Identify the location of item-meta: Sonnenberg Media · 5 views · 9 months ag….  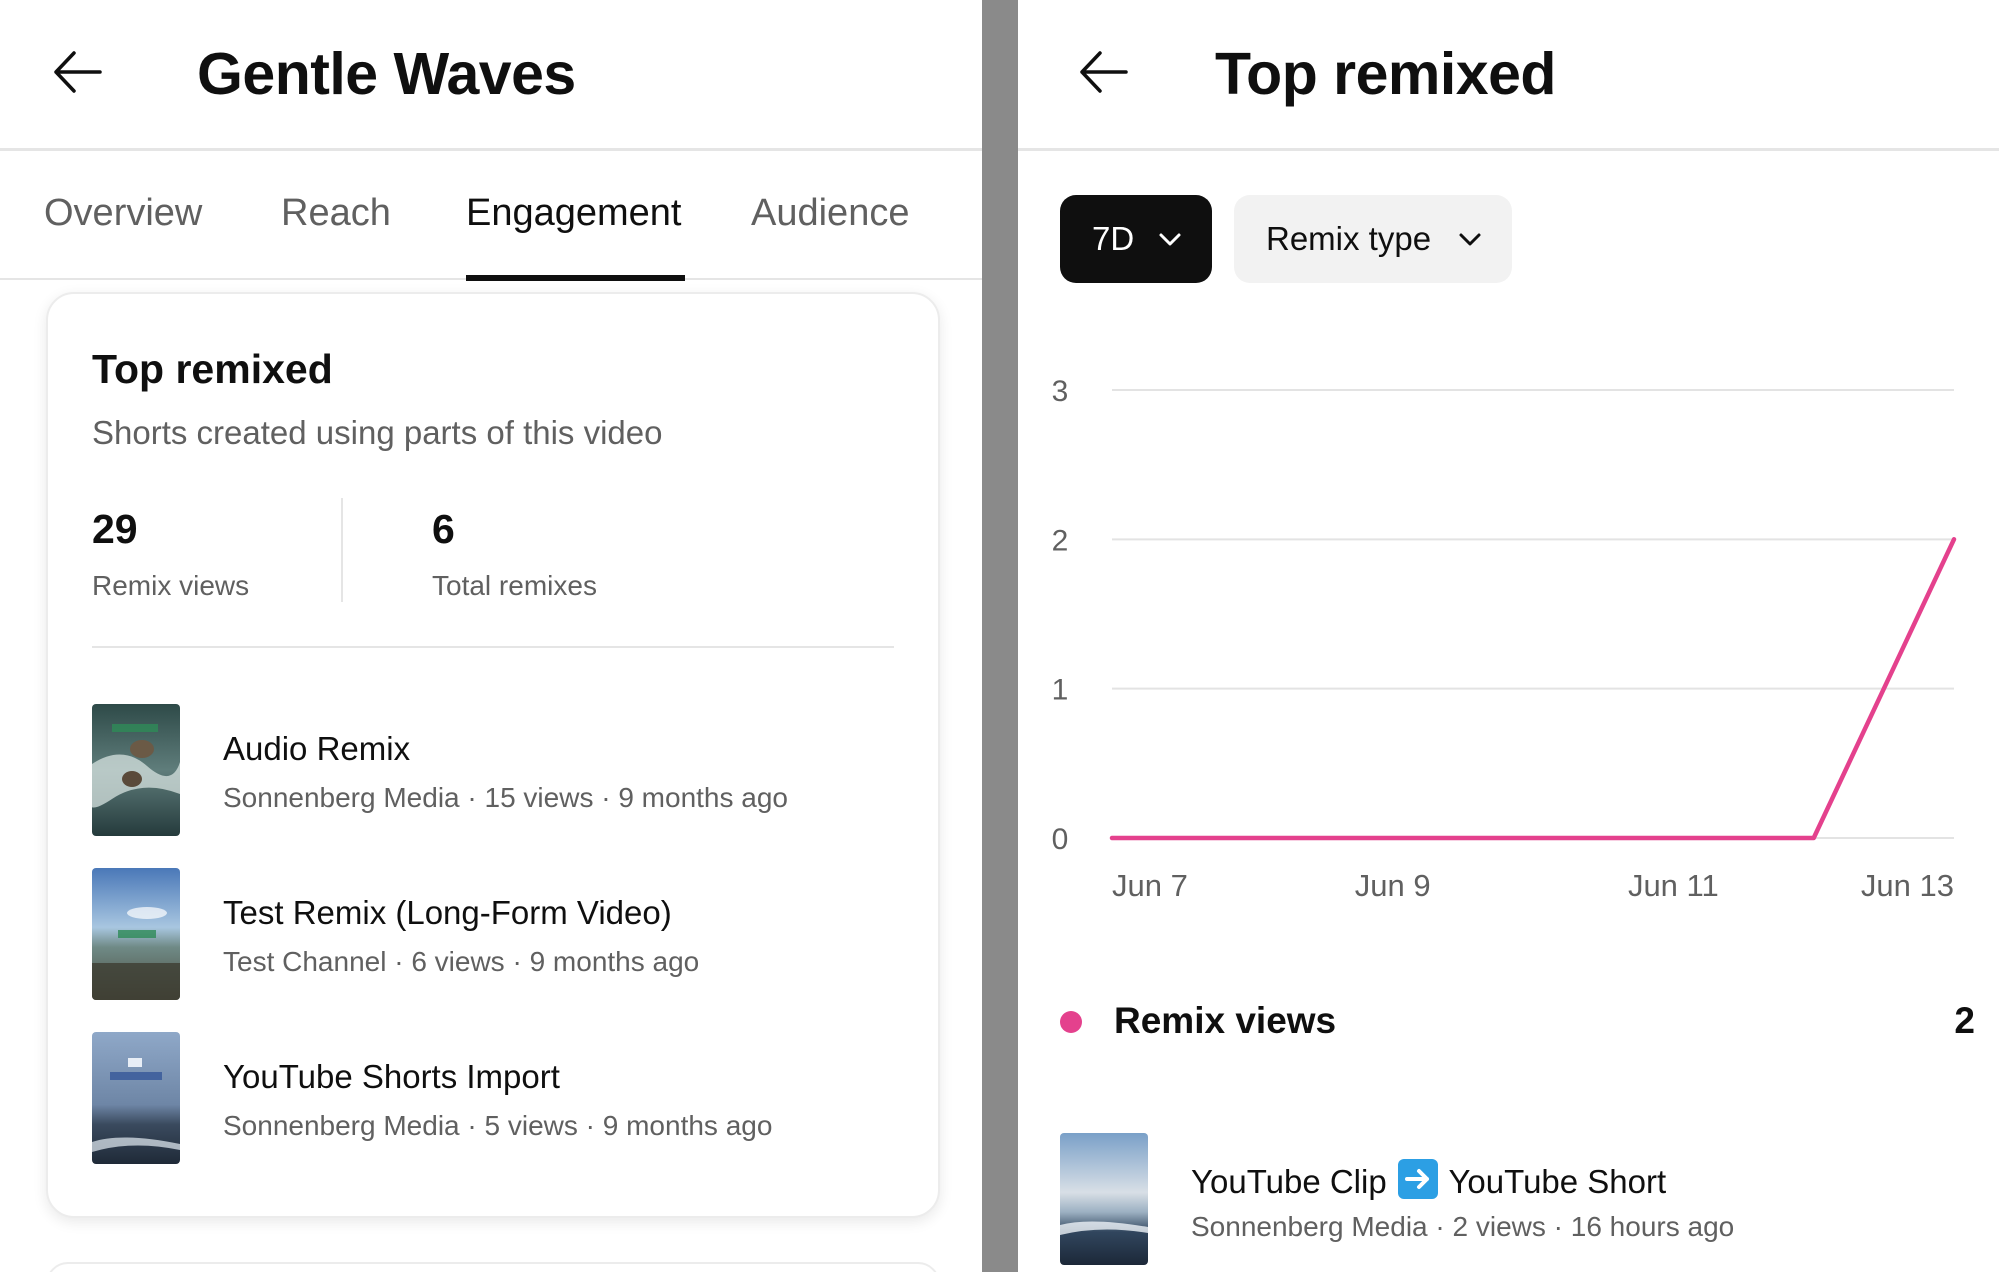
(498, 1125).